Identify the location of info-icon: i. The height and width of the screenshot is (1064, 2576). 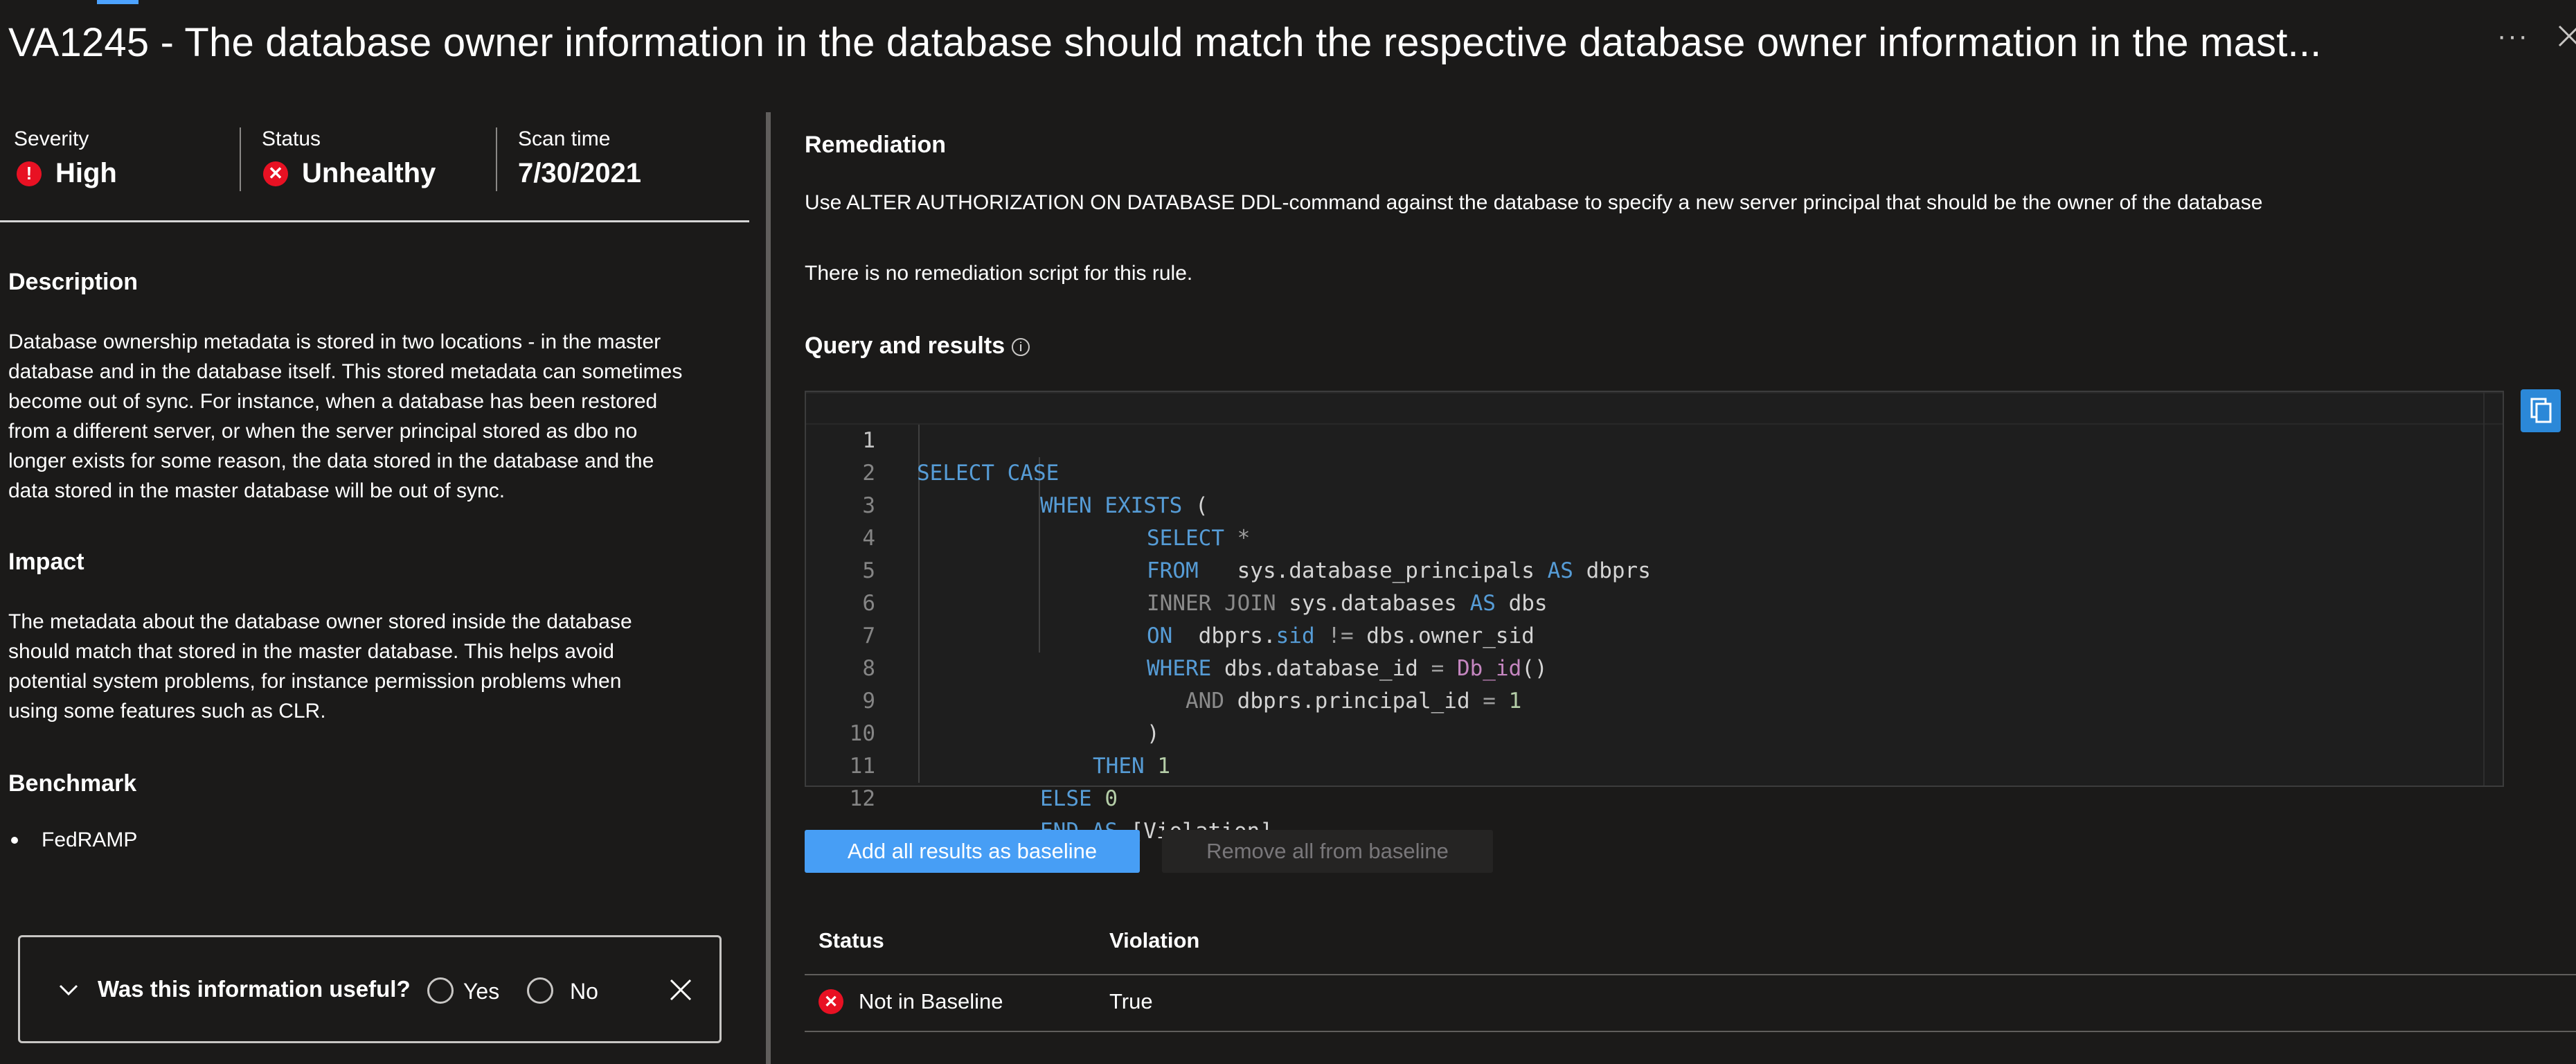
(1021, 347).